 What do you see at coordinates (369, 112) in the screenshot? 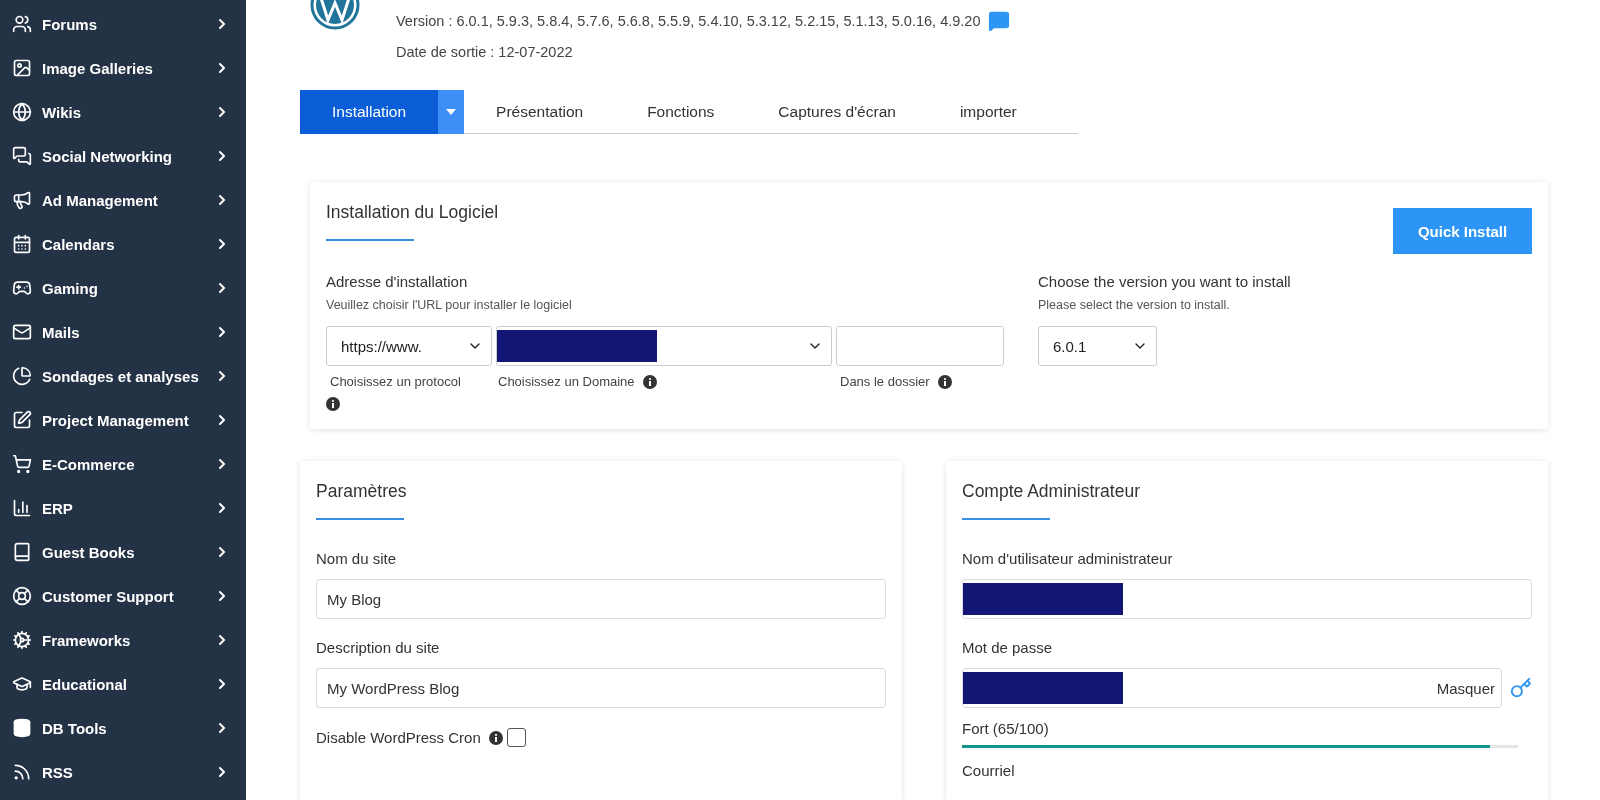
I see `tab: Installation` at bounding box center [369, 112].